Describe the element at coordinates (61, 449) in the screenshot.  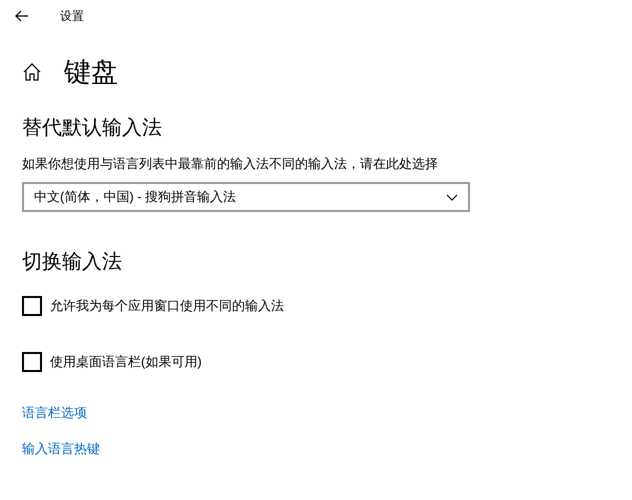
I see `settings-link: 输入语言热键` at that location.